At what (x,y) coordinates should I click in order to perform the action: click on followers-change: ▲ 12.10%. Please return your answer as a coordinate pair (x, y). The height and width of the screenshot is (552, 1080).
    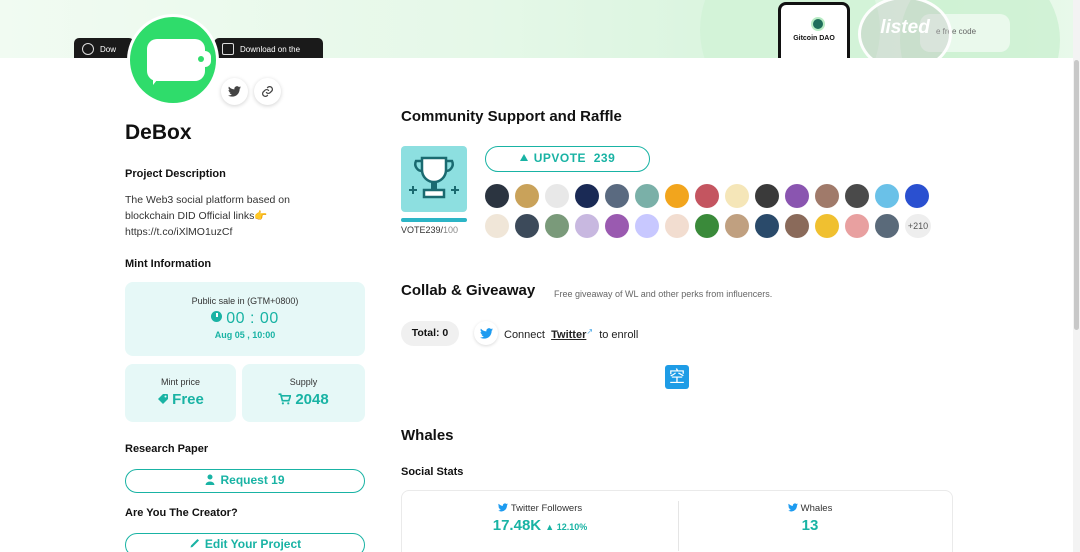
    Looking at the image, I should click on (566, 527).